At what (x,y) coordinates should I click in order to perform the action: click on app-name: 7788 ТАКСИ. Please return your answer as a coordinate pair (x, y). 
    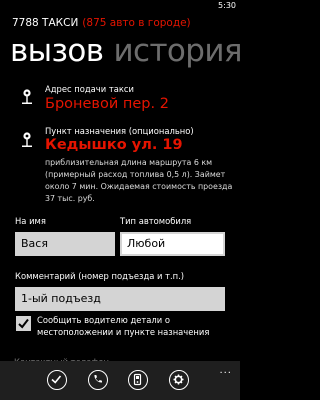
    Looking at the image, I should click on (45, 23).